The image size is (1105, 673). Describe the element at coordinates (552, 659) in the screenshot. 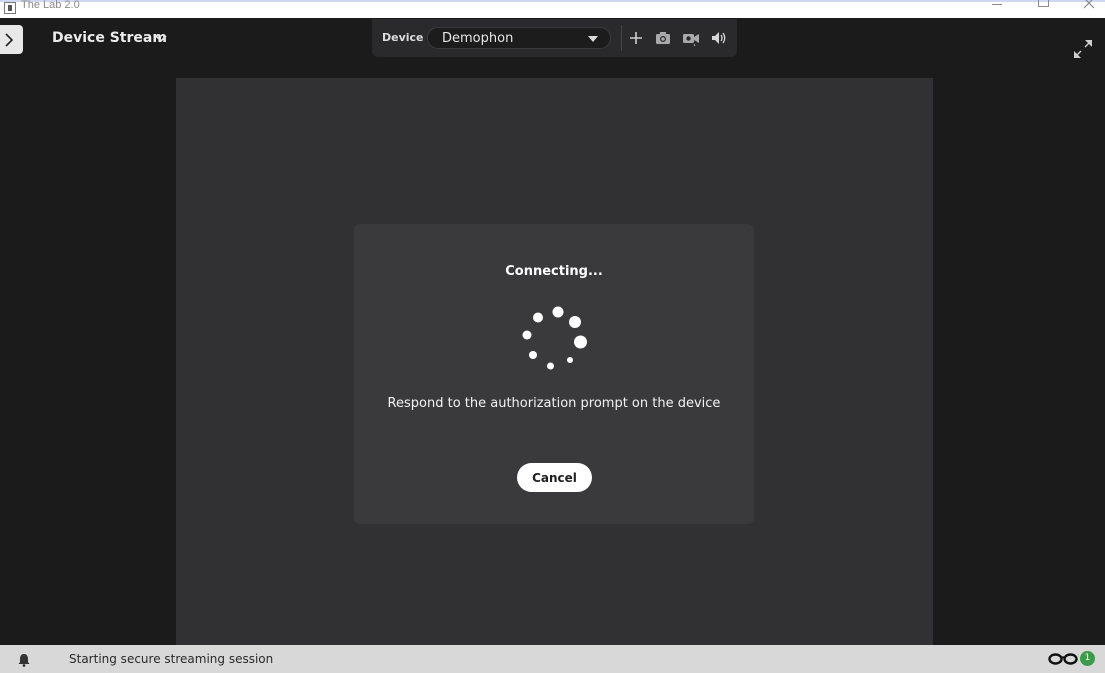

I see `status-bar: Starting secure streaming session 1` at that location.